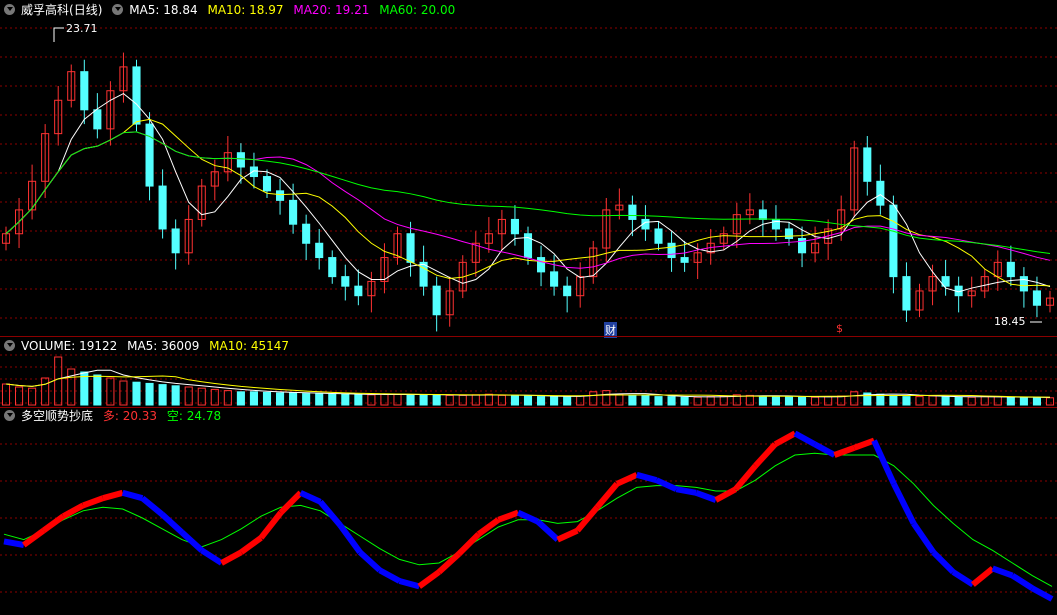 The image size is (1057, 615). Describe the element at coordinates (331, 10) in the screenshot. I see `ma20-label: MA20: 19.21` at that location.